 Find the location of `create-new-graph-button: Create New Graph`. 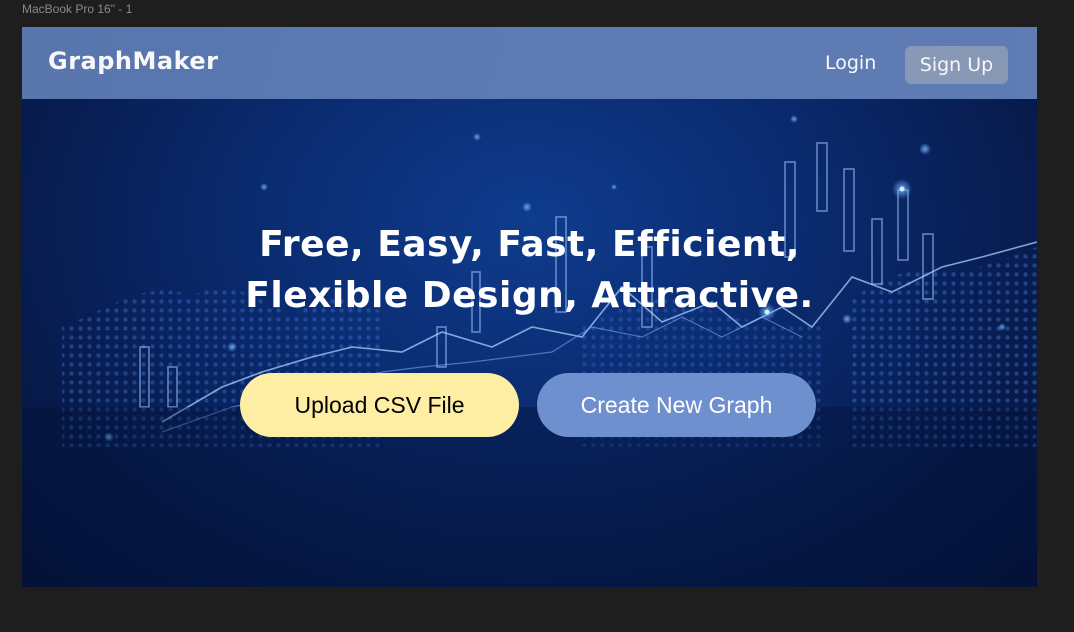

create-new-graph-button: Create New Graph is located at coordinates (676, 405).